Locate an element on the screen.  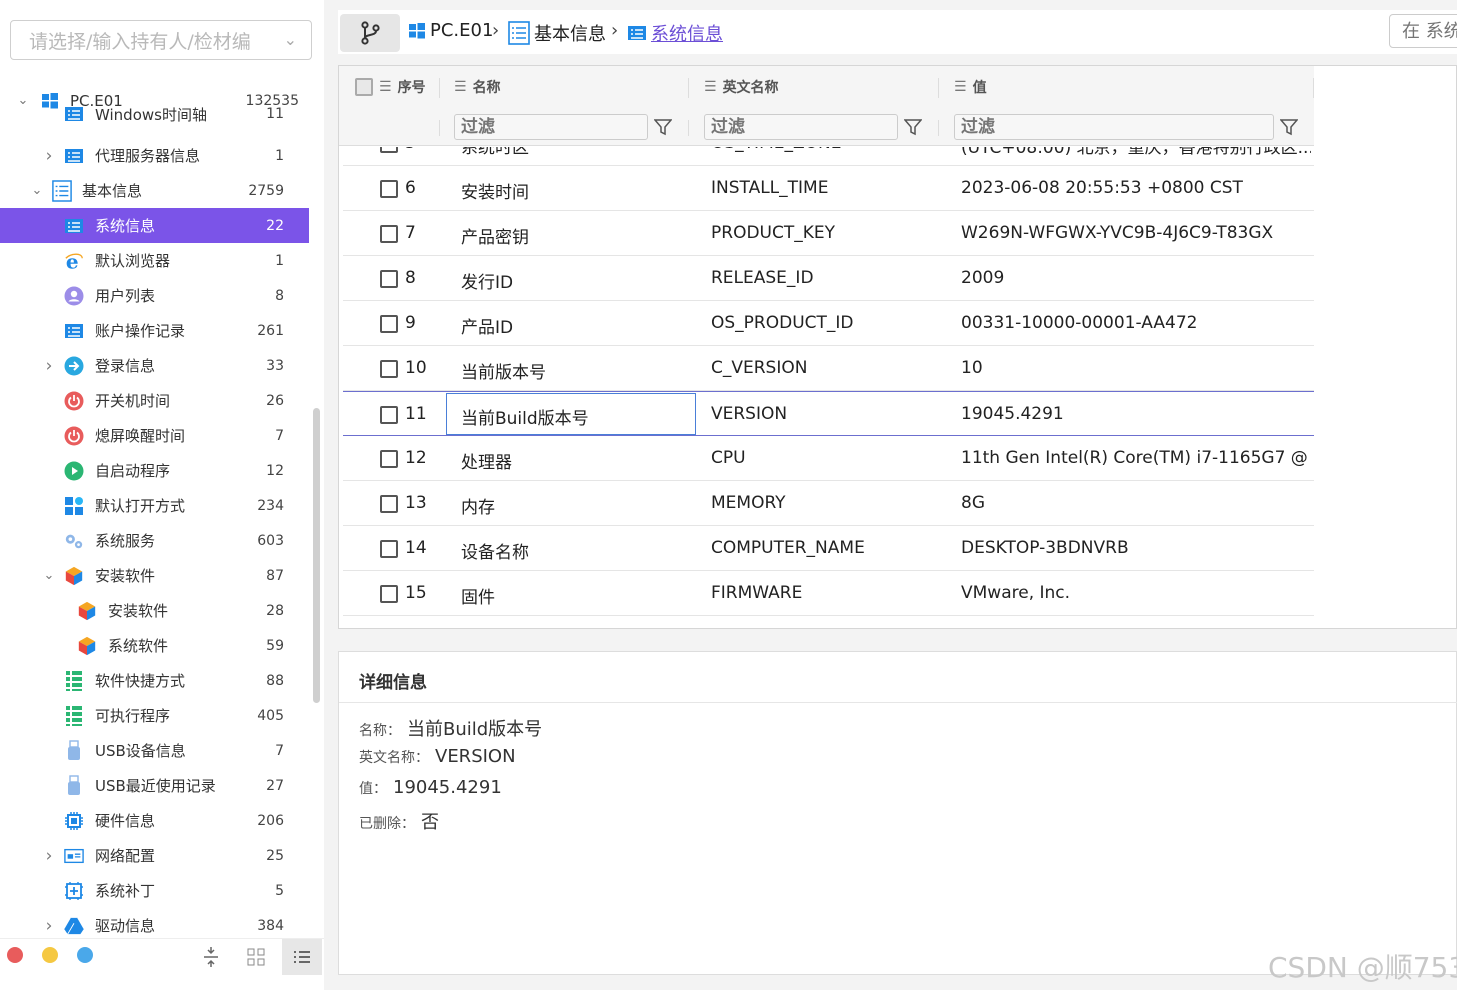
yellow-dot-icon is located at coordinates (50, 955).